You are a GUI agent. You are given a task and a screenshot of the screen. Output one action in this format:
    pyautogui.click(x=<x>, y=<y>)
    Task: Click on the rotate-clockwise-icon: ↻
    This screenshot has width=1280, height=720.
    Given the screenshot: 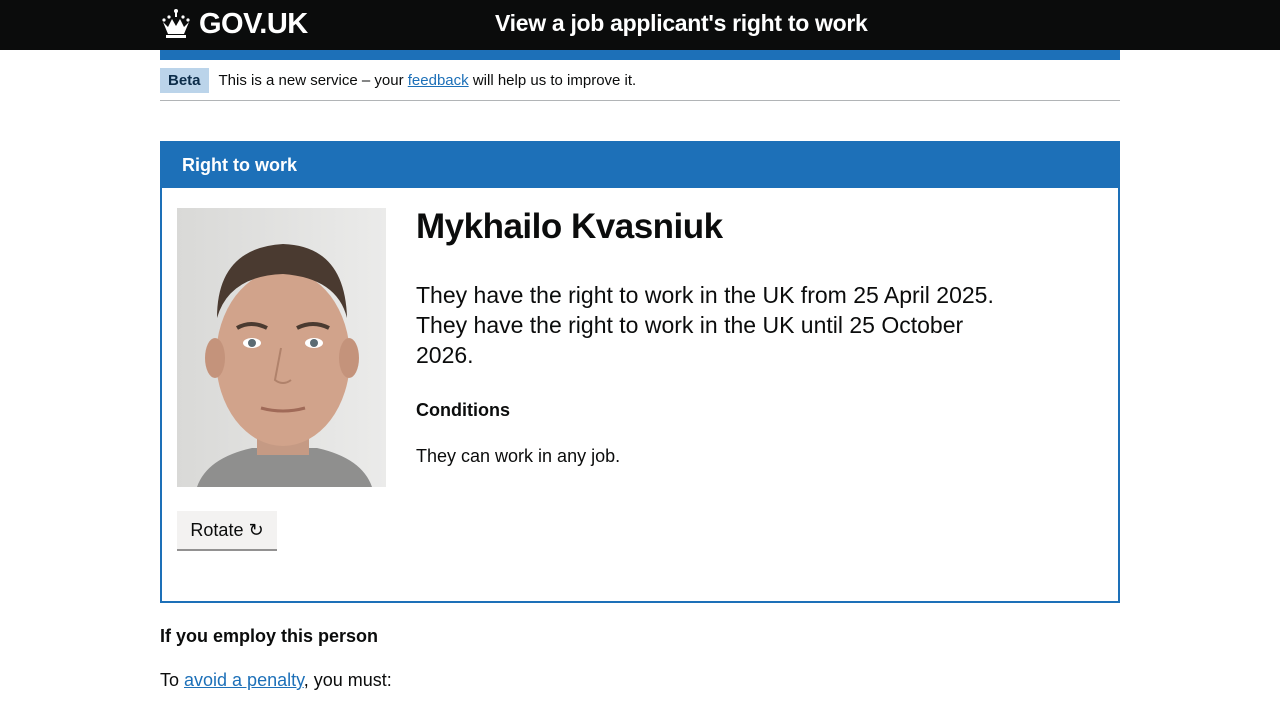 What is the action you would take?
    pyautogui.click(x=256, y=529)
    